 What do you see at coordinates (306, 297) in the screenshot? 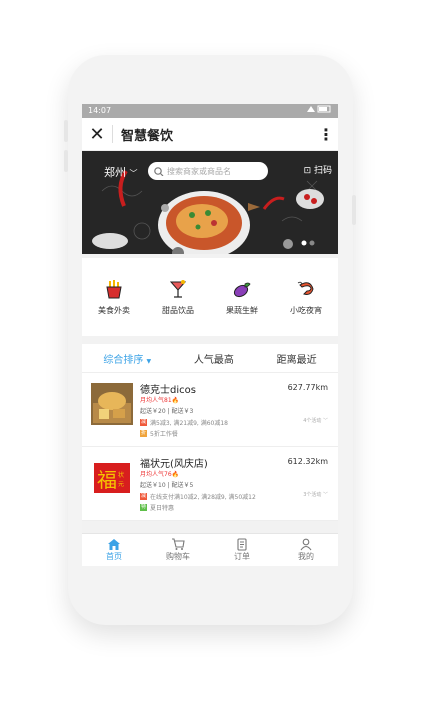
I see `category-snacks-nightfood: 小吃夜宵` at bounding box center [306, 297].